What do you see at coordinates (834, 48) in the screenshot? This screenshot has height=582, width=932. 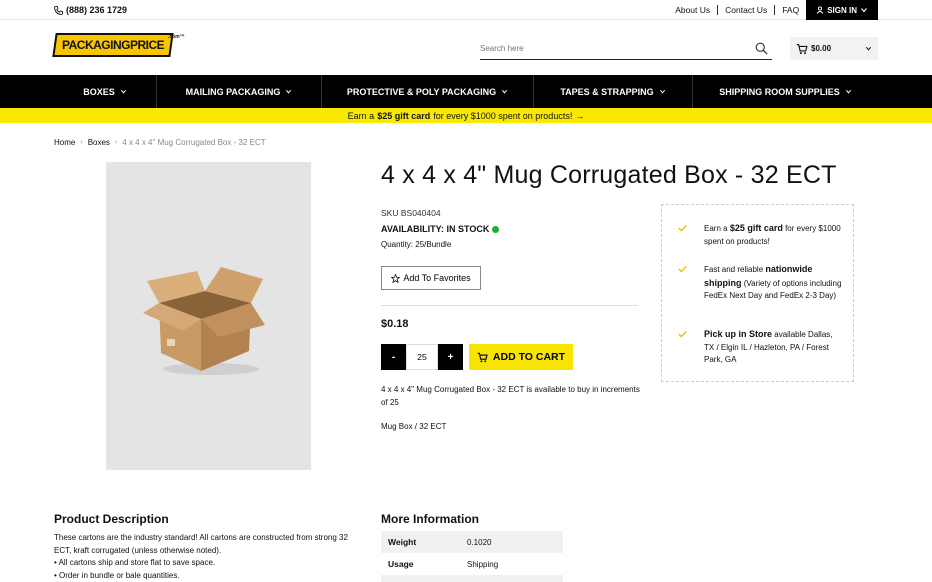 I see `mini-cart: $0.00` at bounding box center [834, 48].